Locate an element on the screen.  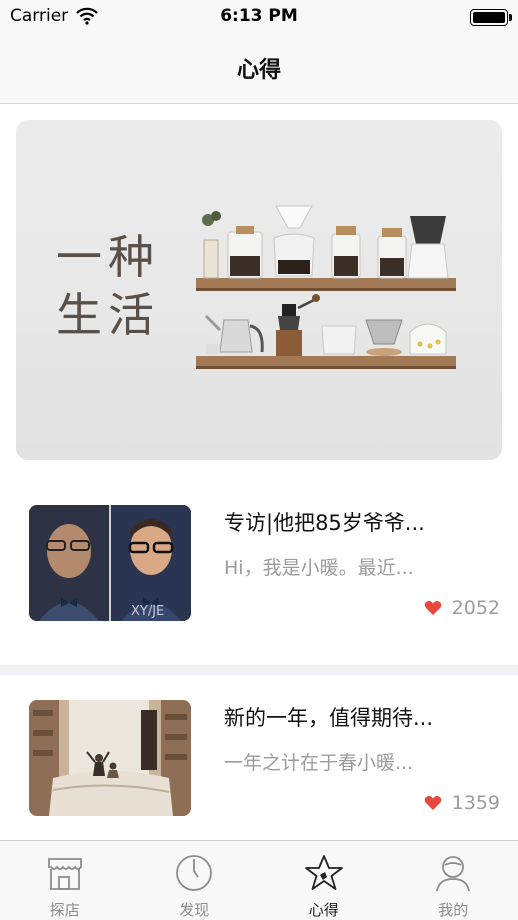
page-title: 心得 is located at coordinates (258, 70).